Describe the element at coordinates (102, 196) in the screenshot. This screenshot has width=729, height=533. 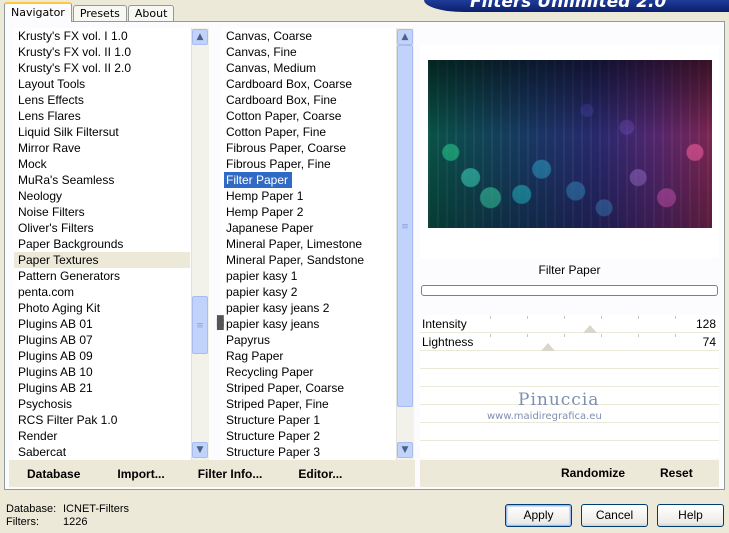
I see `category-item: Neology` at that location.